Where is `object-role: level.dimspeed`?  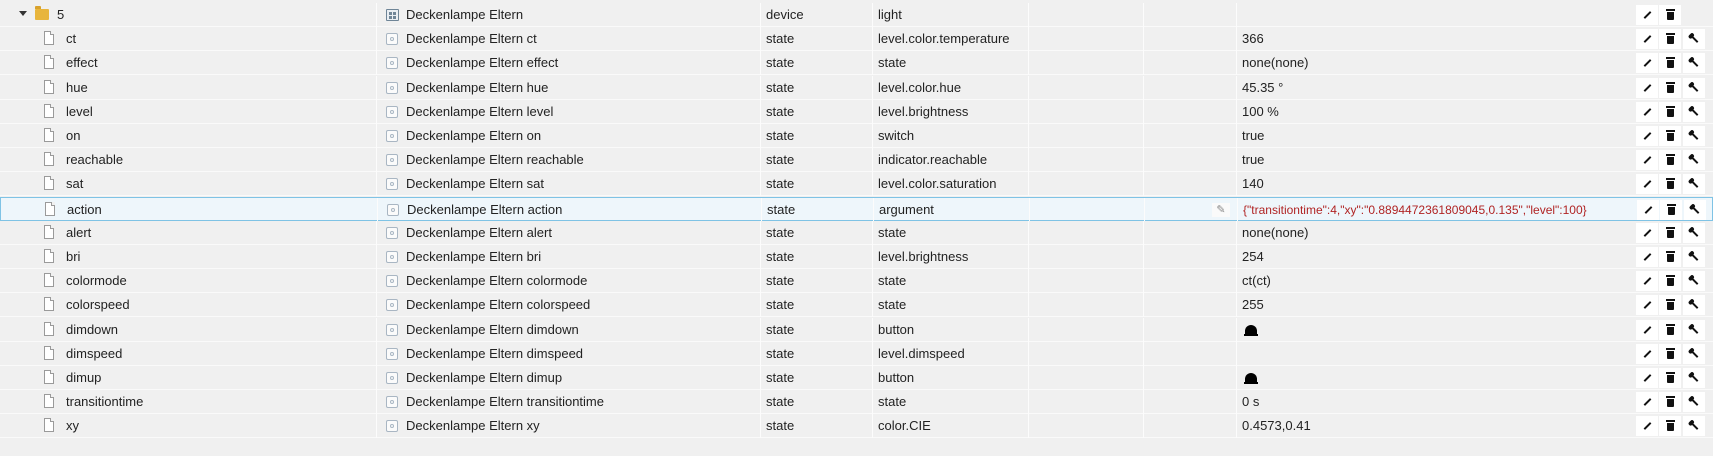
object-role: level.dimspeed is located at coordinates (921, 353).